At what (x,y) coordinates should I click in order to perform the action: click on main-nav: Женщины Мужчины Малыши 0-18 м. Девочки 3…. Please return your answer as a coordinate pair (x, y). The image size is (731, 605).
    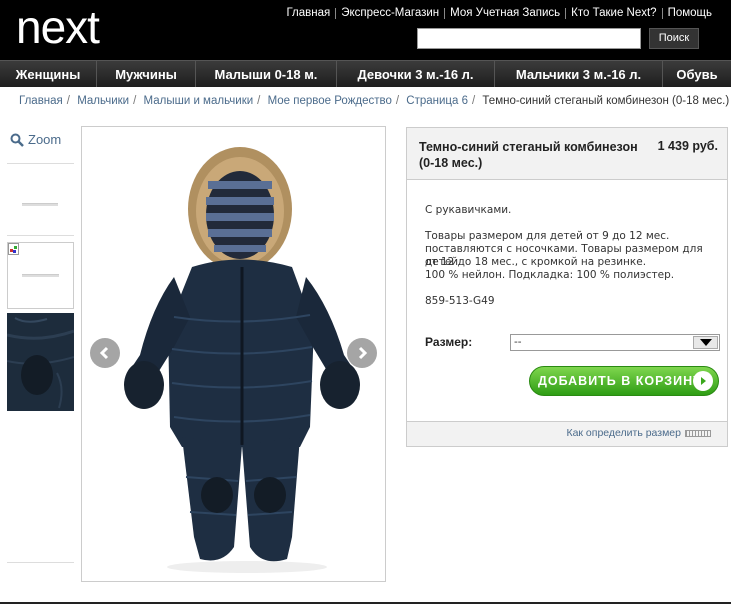
    Looking at the image, I should click on (365, 73).